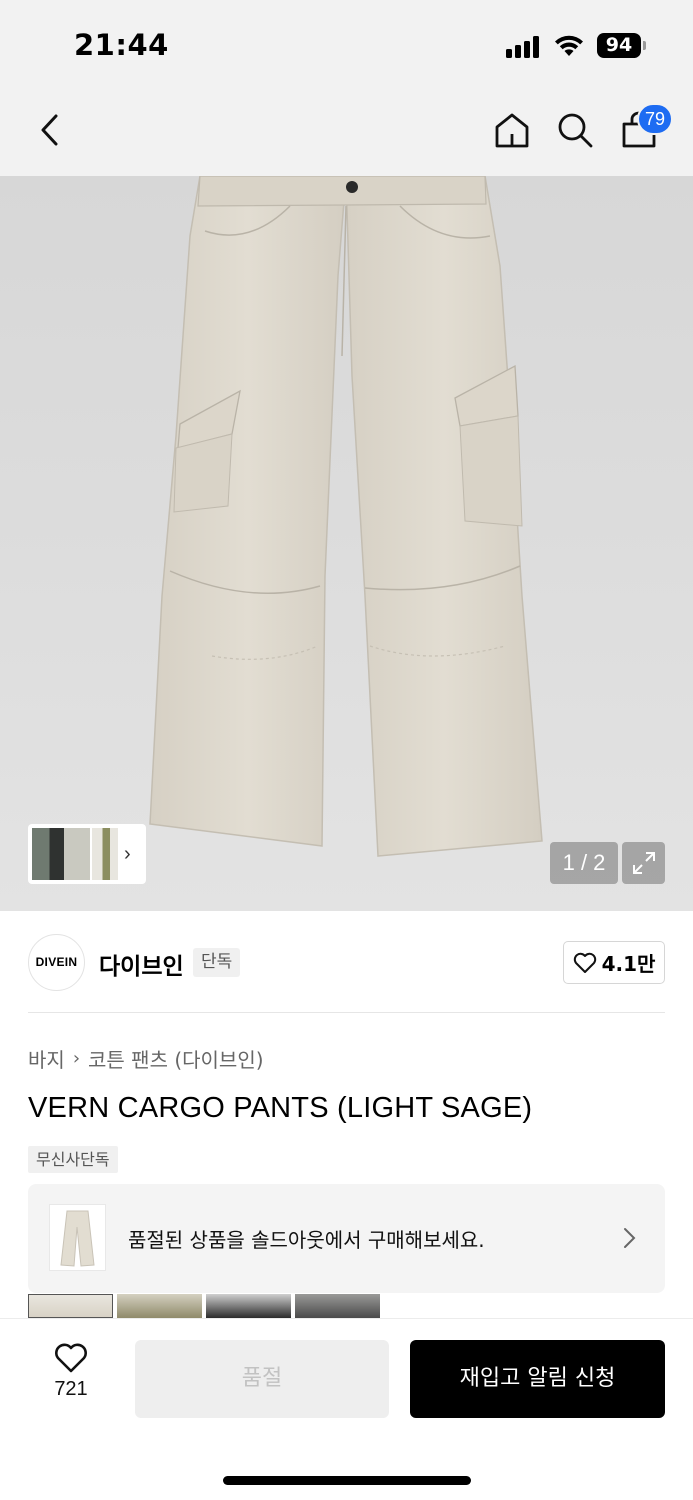  Describe the element at coordinates (346, 44) in the screenshot. I see `status-bar: 21:44 94` at that location.